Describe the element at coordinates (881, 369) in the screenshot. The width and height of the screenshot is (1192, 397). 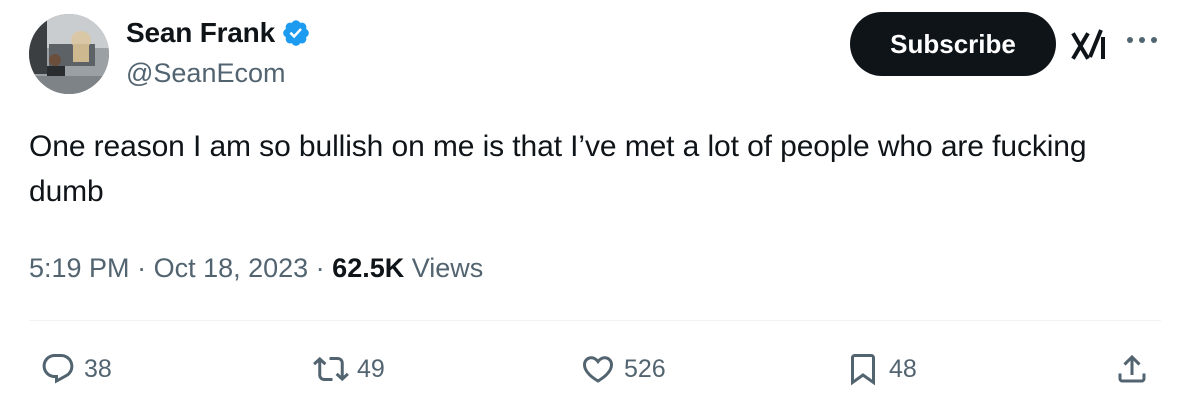
I see `bookmark-button: 48` at that location.